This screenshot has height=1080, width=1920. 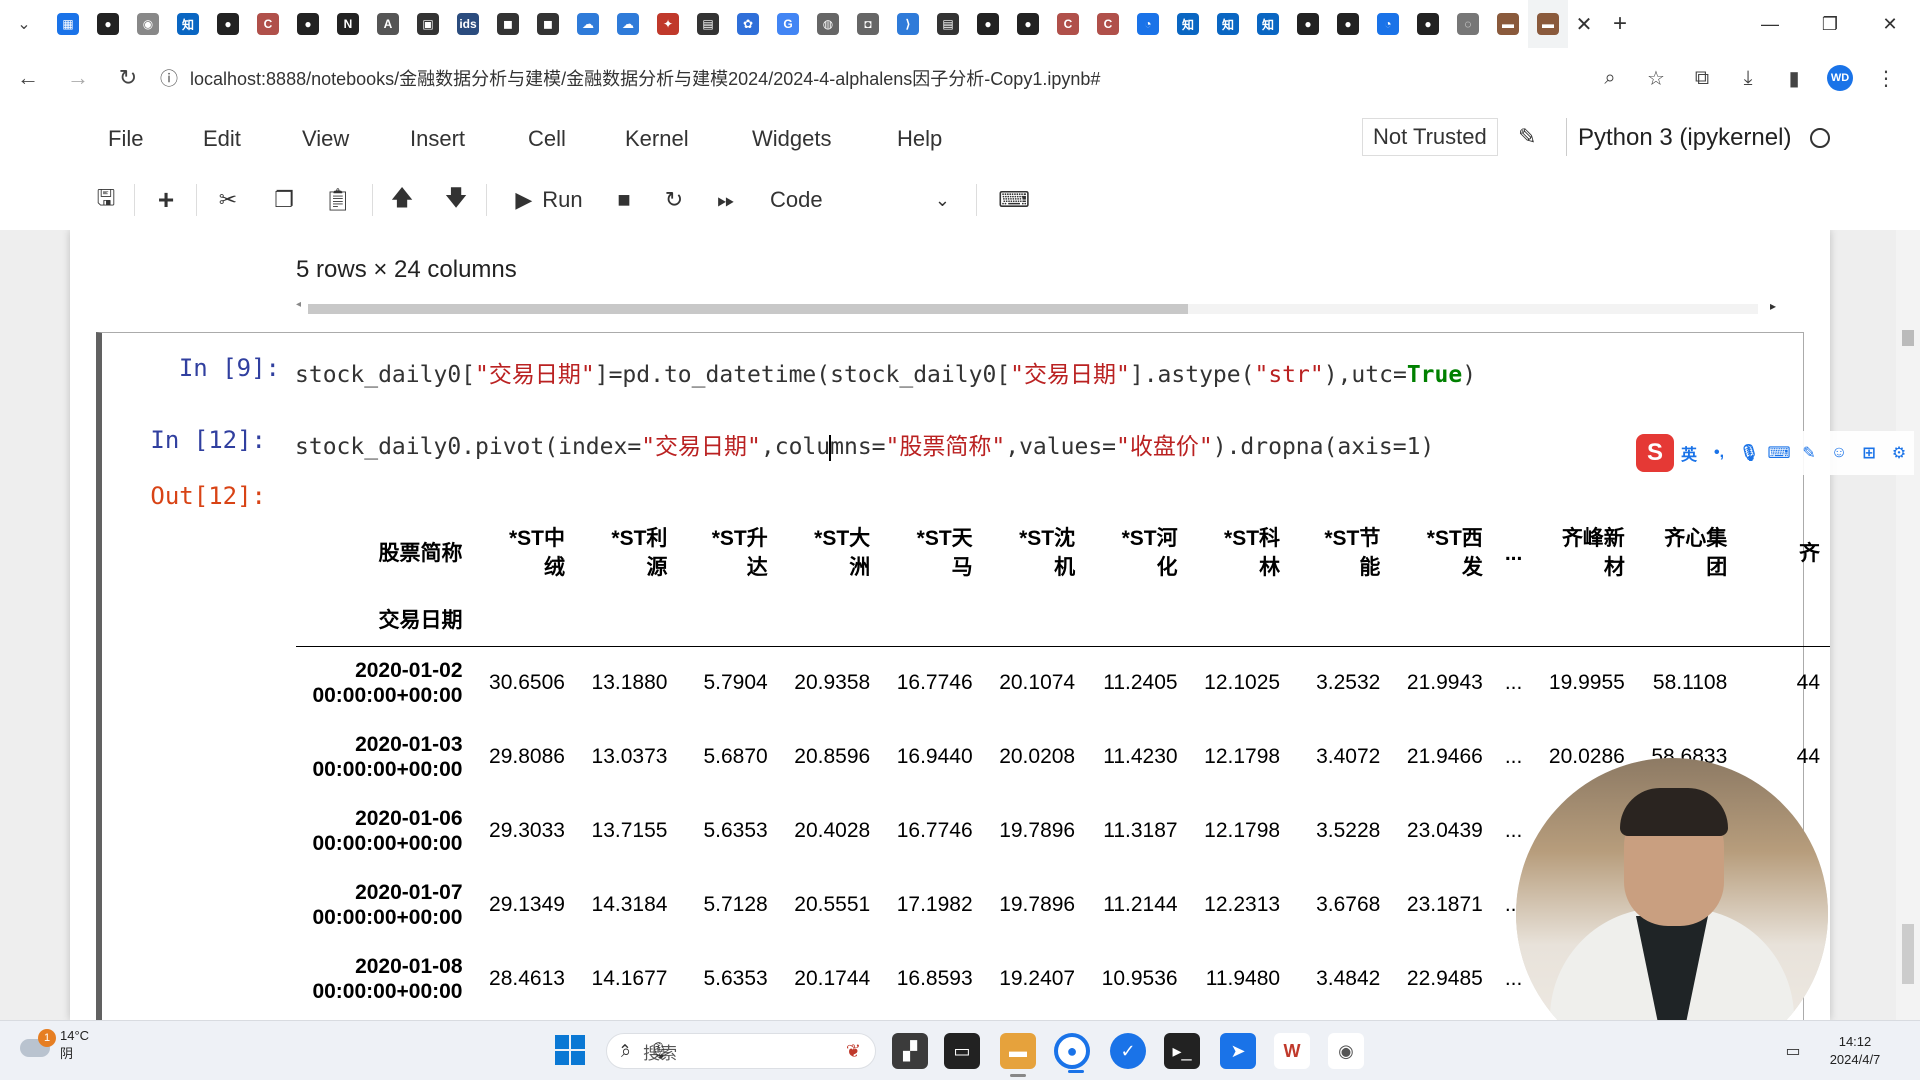 What do you see at coordinates (1886, 78) in the screenshot?
I see `browser-menu-icon: ⋮` at bounding box center [1886, 78].